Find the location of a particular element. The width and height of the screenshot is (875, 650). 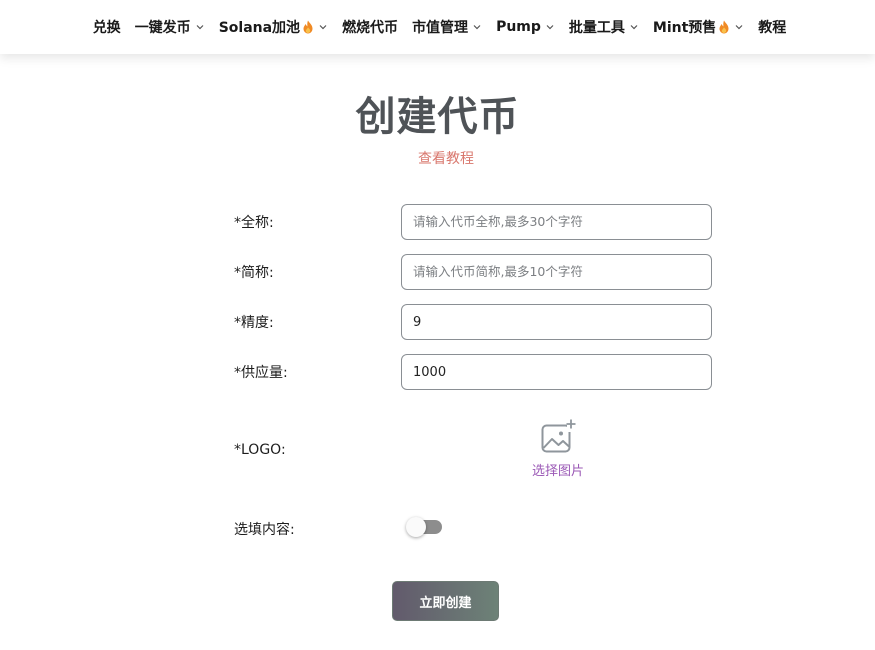

logo-label: *LOGO: is located at coordinates (260, 450).